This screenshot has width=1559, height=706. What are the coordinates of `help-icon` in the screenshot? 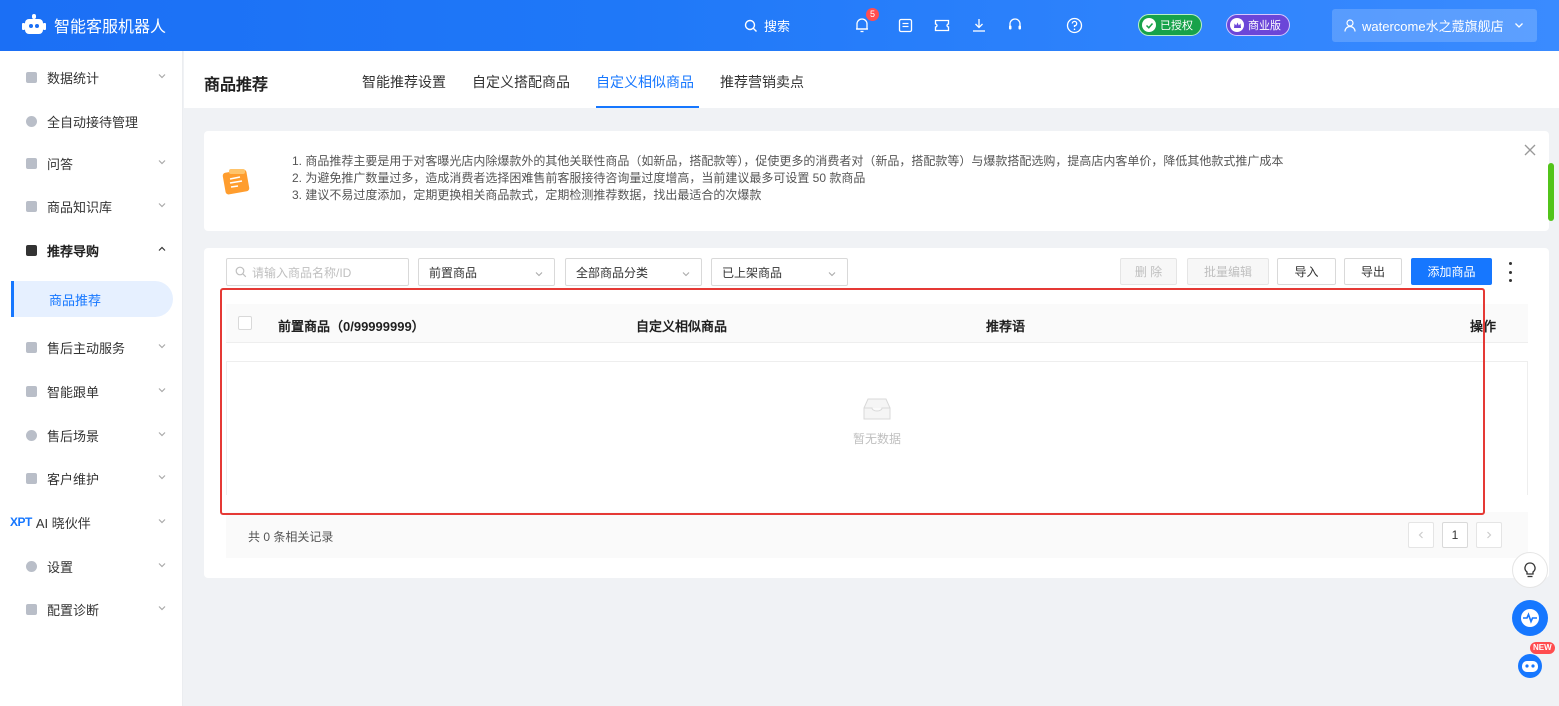 It's located at (1074, 25).